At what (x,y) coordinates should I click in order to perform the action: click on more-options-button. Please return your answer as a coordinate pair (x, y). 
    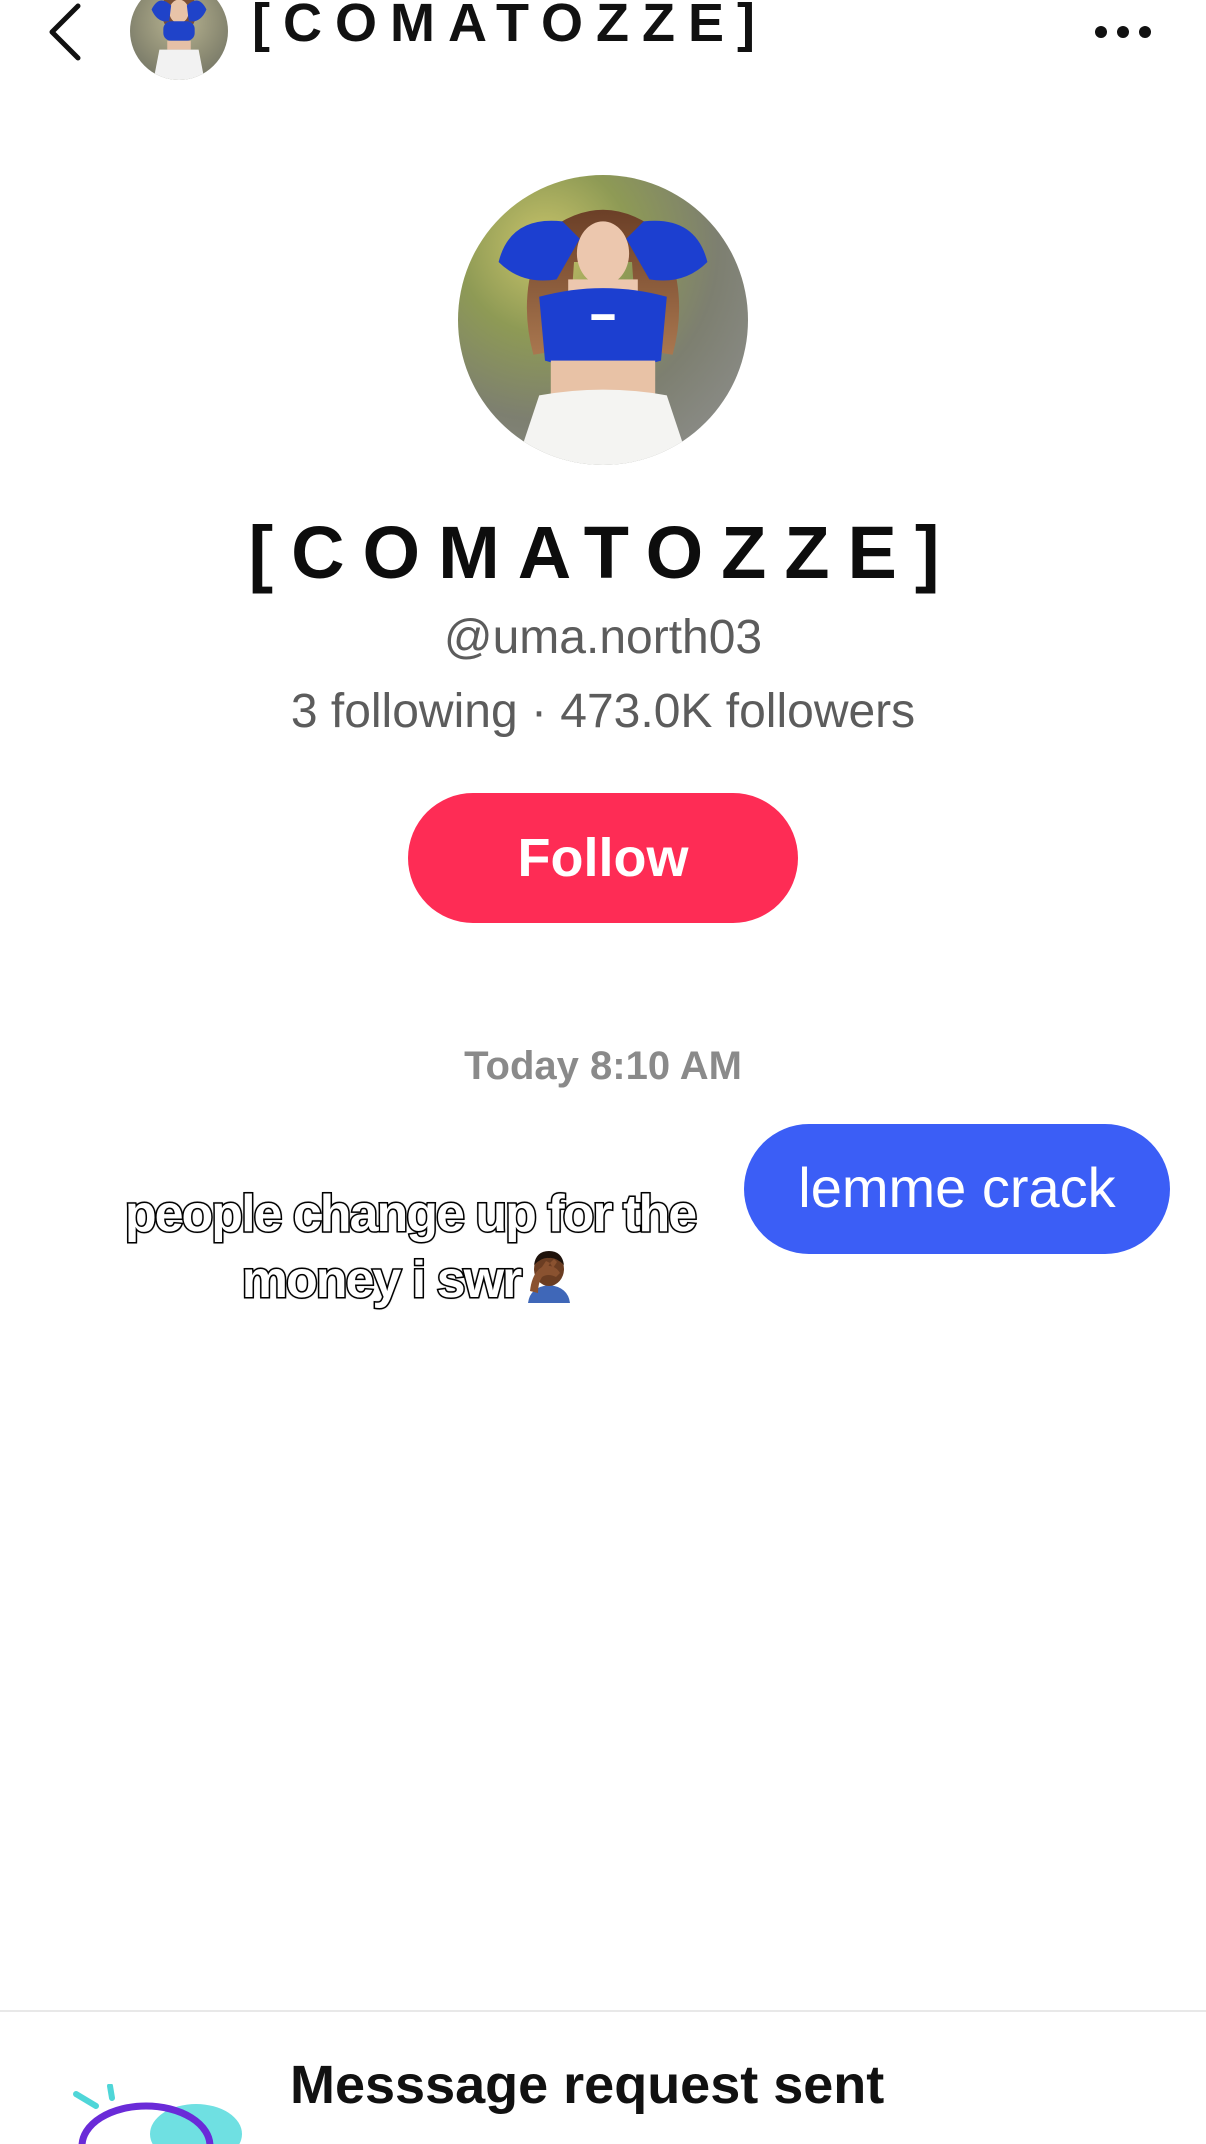
    Looking at the image, I should click on (1123, 32).